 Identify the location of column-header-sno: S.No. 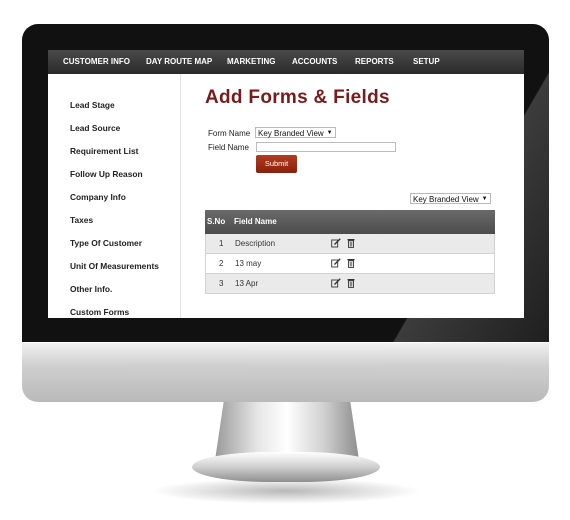
(216, 221).